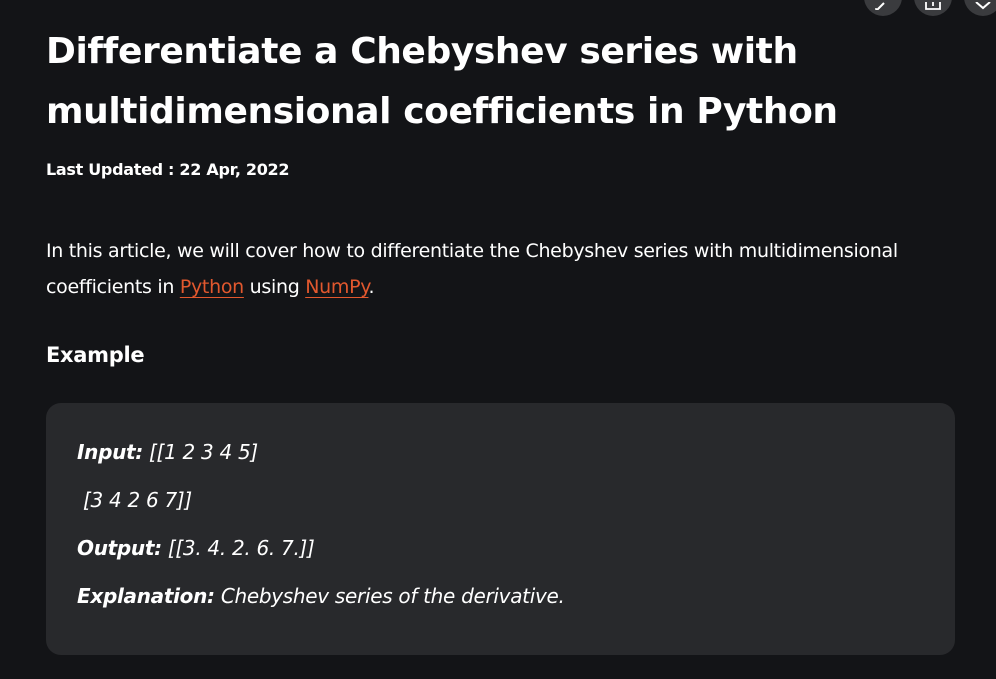 The image size is (996, 679). I want to click on explanation-label: Explanation:, so click(146, 596).